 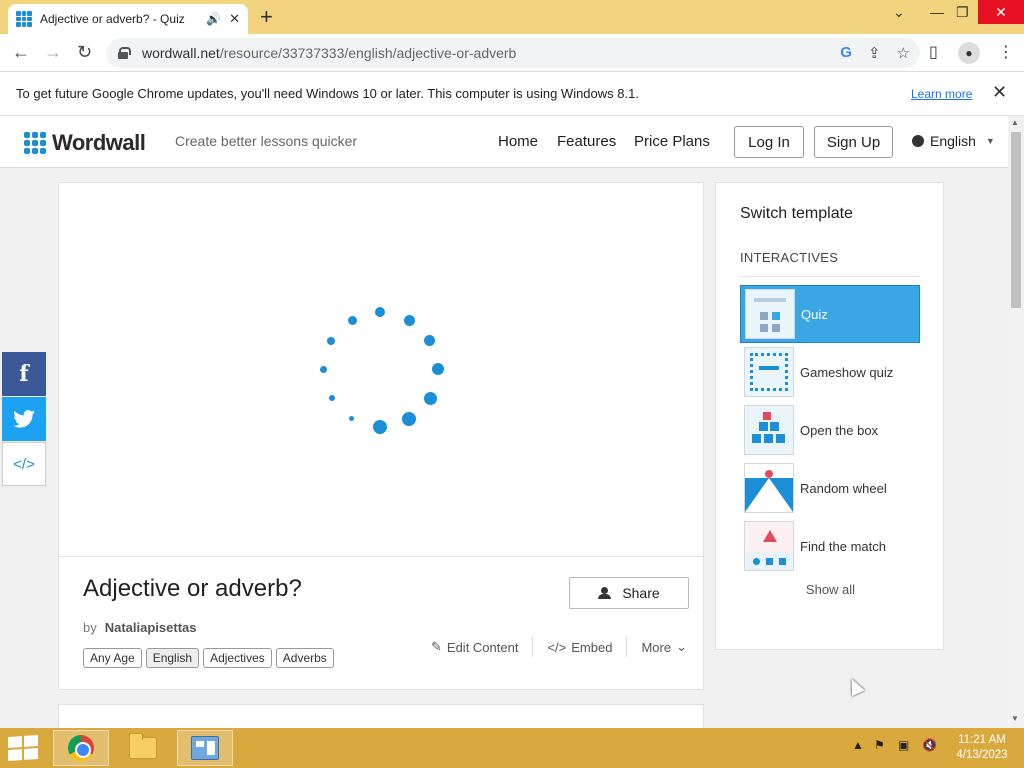 I want to click on nav-price-plans: Price Plans, so click(x=672, y=141).